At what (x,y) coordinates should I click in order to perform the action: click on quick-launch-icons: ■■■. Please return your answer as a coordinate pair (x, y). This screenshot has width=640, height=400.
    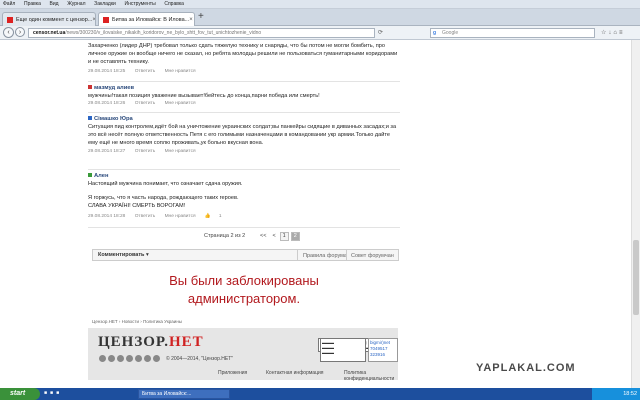
    Looking at the image, I should click on (64, 394).